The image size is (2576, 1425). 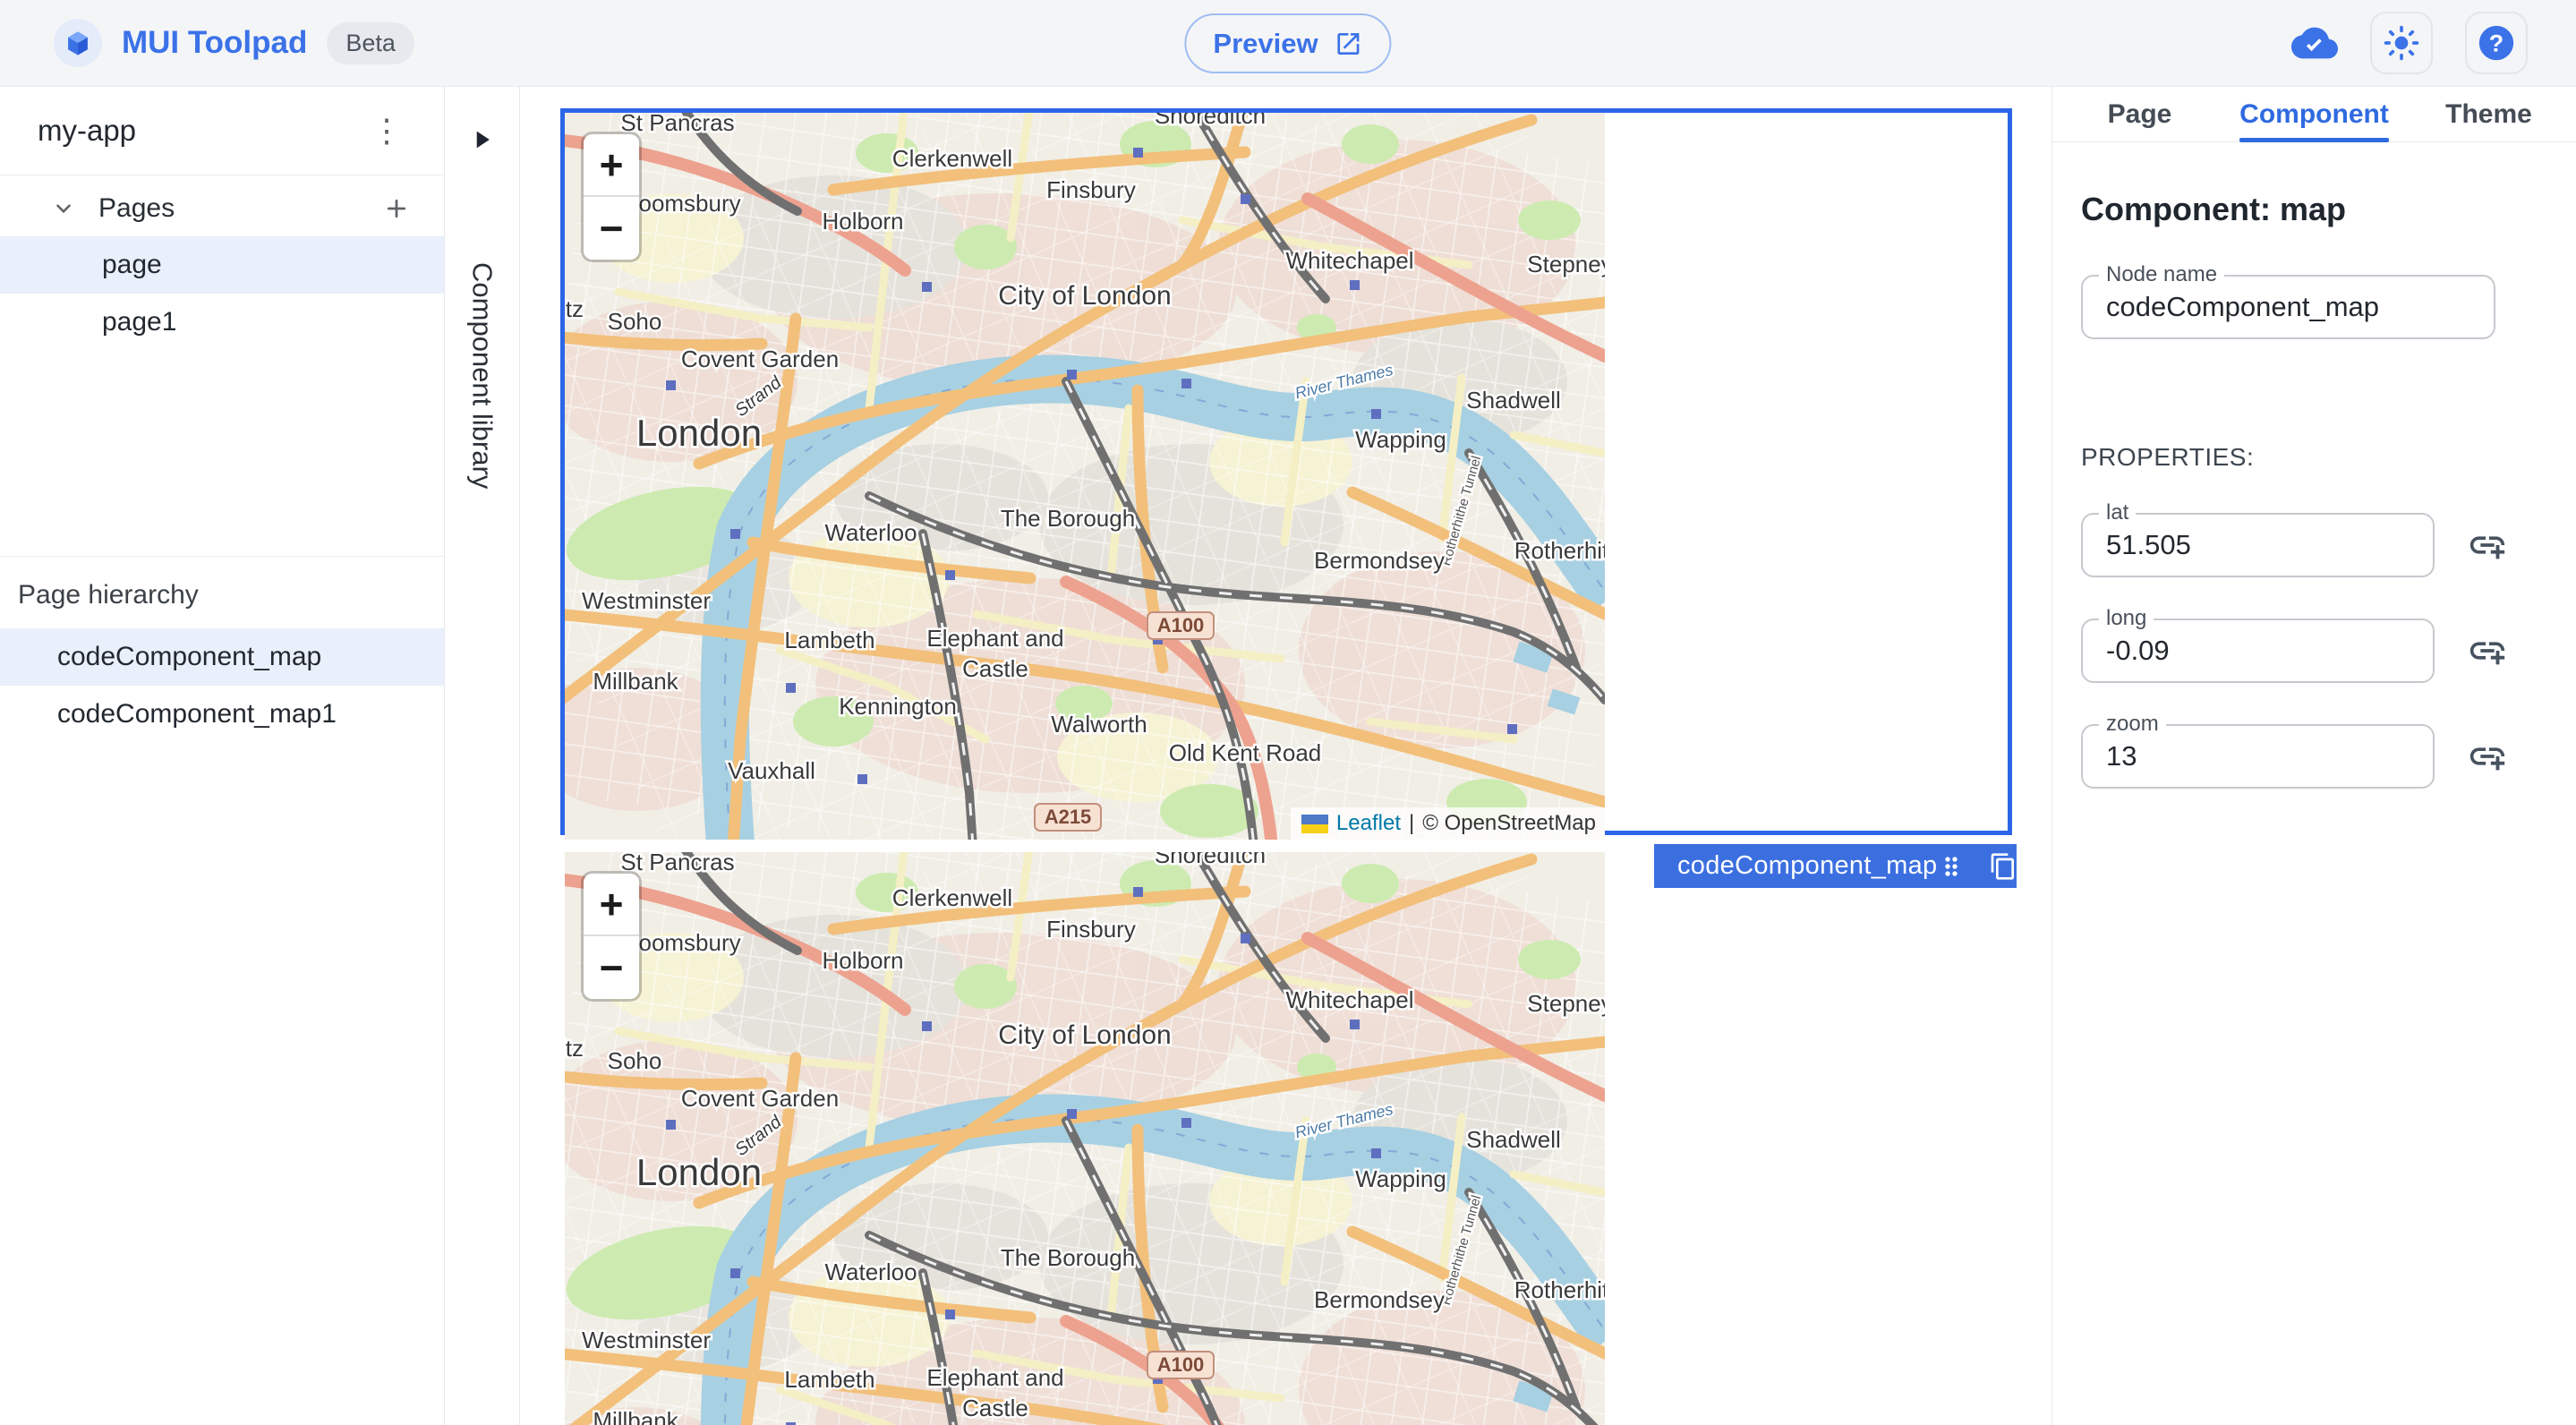 I want to click on component-library-label: Component library, so click(x=482, y=376).